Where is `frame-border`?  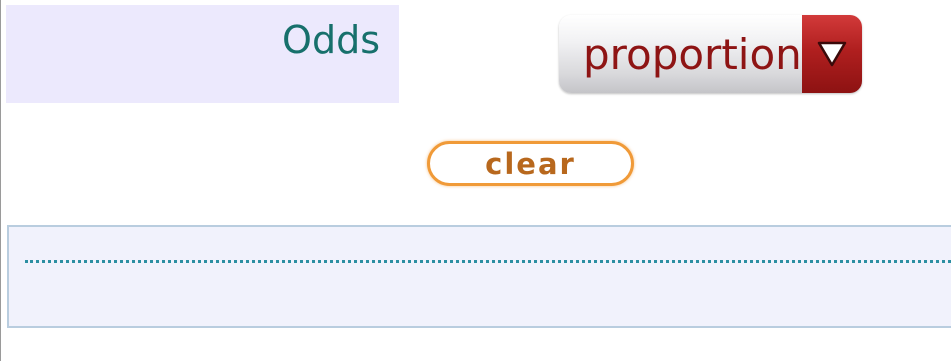 frame-border is located at coordinates (0, 180).